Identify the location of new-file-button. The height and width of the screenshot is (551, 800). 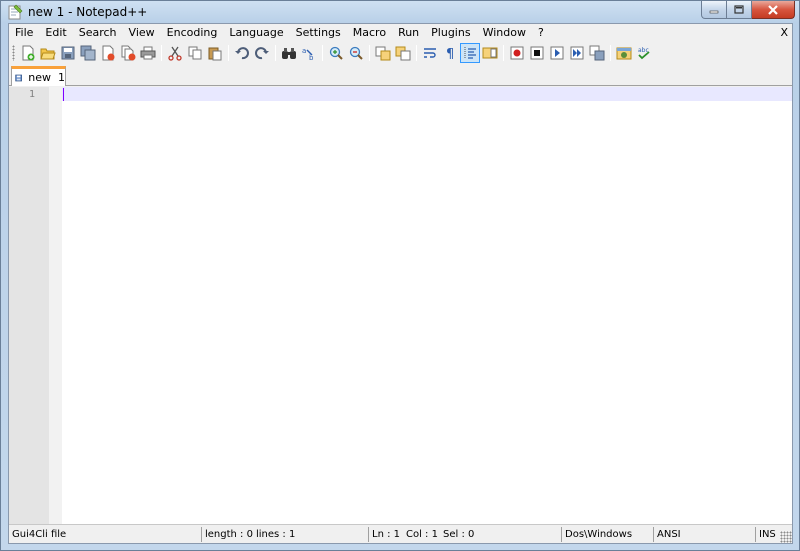
(28, 53).